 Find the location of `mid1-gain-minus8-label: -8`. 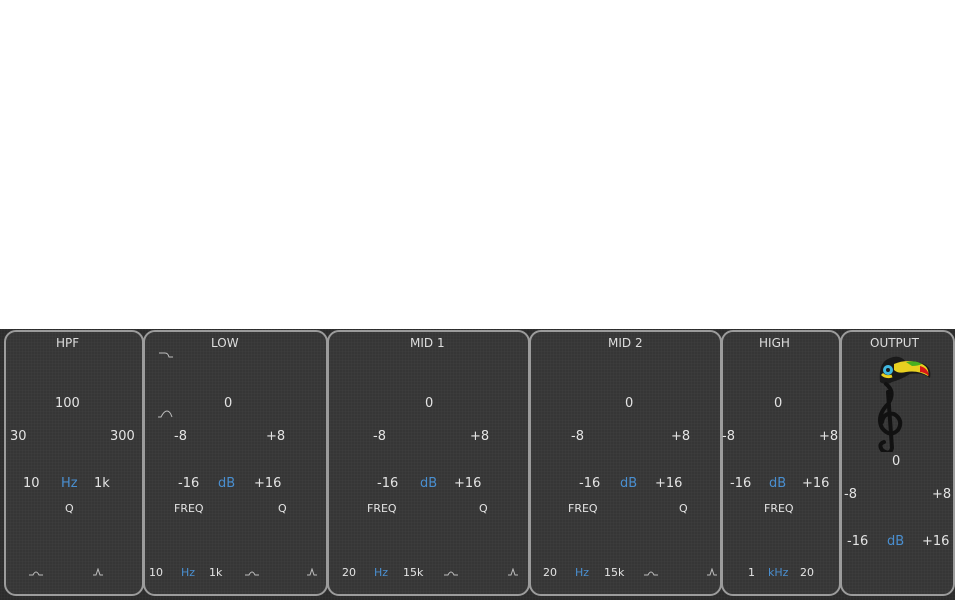

mid1-gain-minus8-label: -8 is located at coordinates (379, 436).